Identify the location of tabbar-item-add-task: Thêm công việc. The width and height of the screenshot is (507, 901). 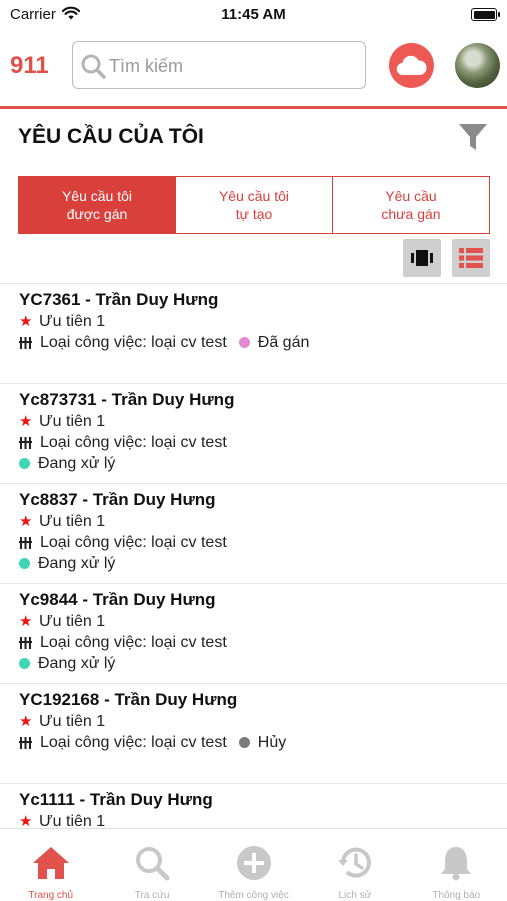
(253, 865).